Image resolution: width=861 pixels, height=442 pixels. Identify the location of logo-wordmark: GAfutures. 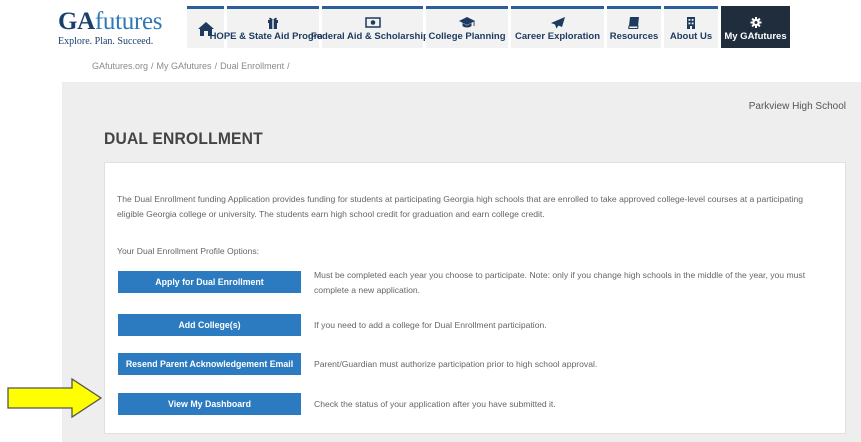
(118, 21).